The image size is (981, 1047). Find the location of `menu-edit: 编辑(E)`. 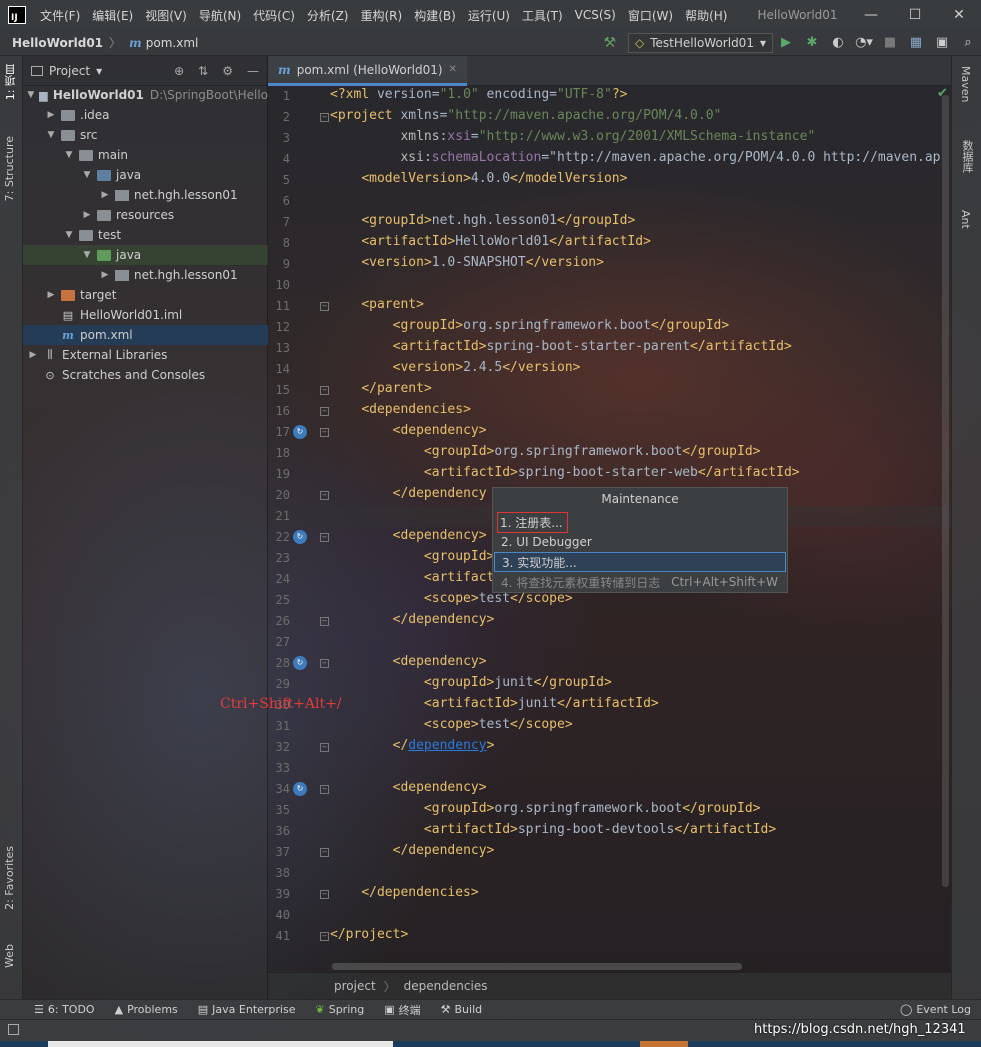

menu-edit: 编辑(E) is located at coordinates (112, 15).